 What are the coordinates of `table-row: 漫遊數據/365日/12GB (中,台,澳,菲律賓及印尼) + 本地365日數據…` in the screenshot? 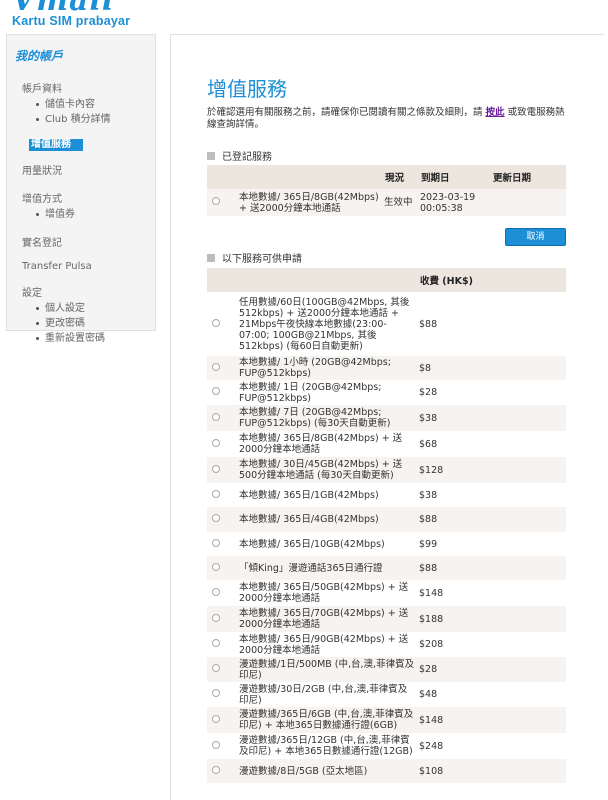 It's located at (386, 746).